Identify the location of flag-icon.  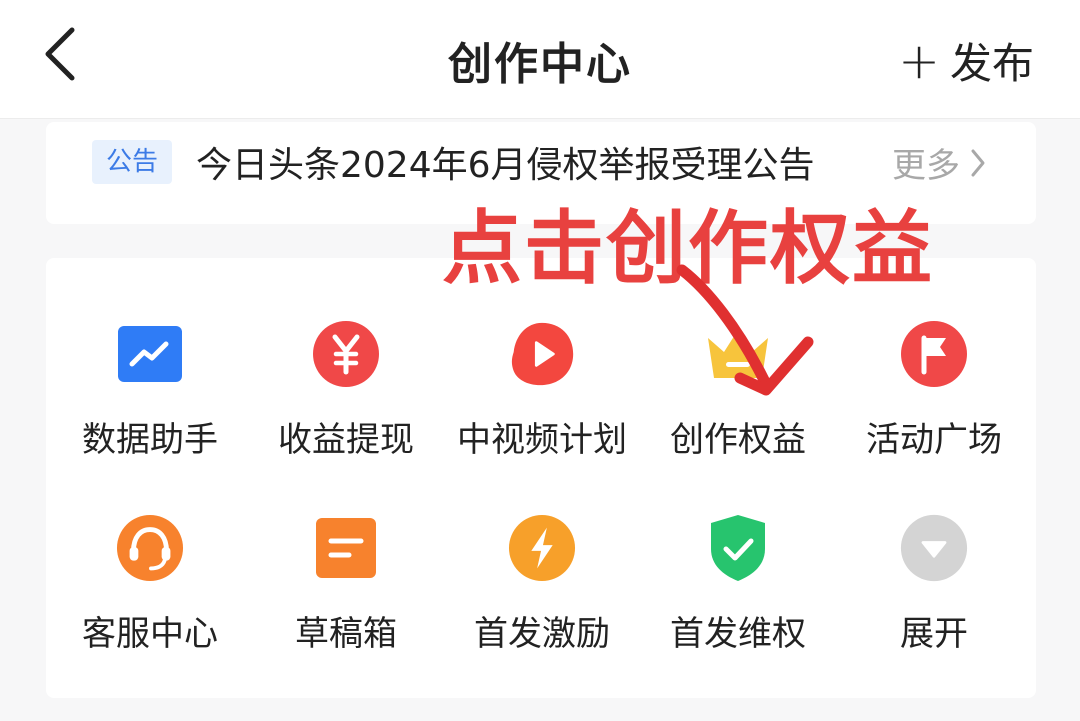
(934, 354).